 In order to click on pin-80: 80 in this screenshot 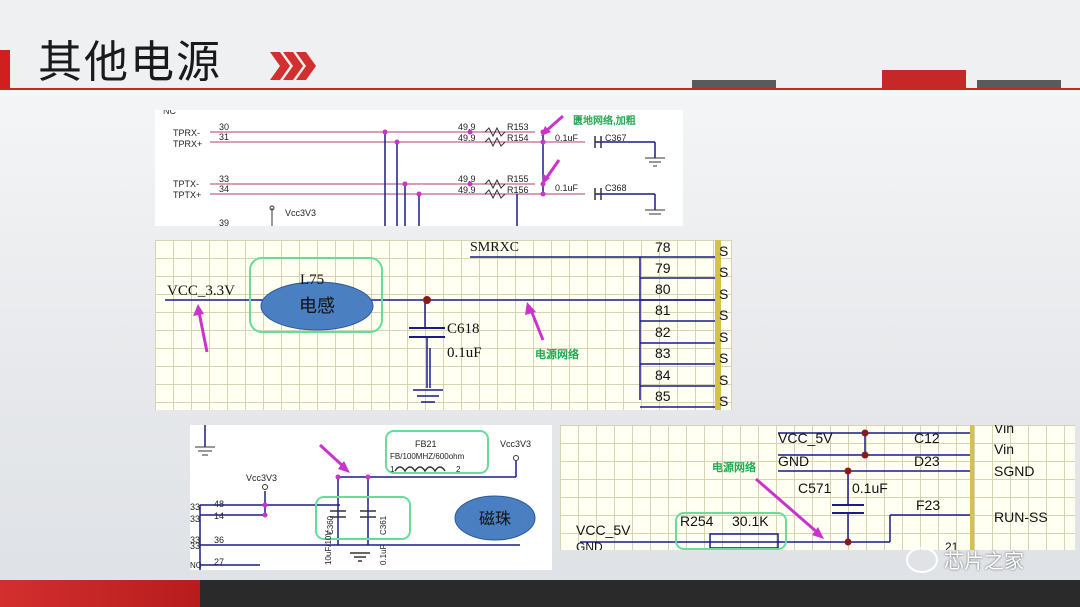, I will do `click(663, 289)`.